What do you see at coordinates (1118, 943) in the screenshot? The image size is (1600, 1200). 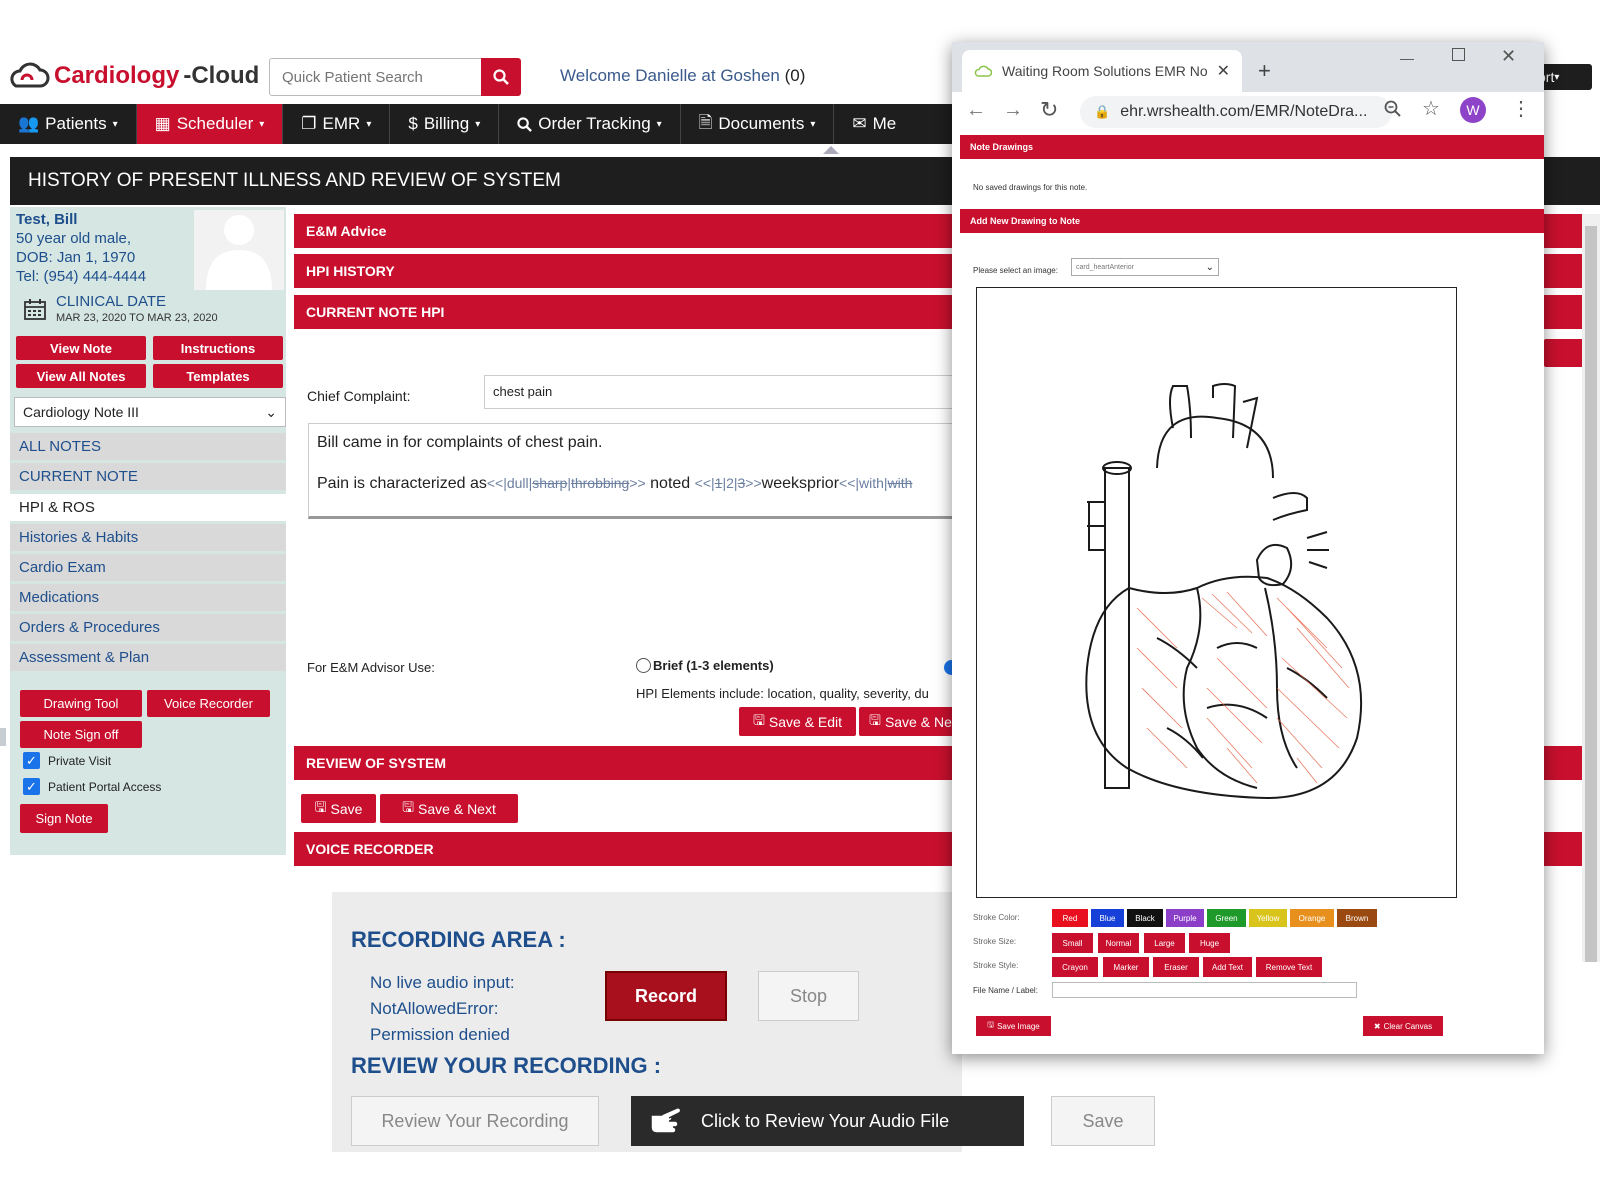 I see `stroke-size-normal-button: Normal` at bounding box center [1118, 943].